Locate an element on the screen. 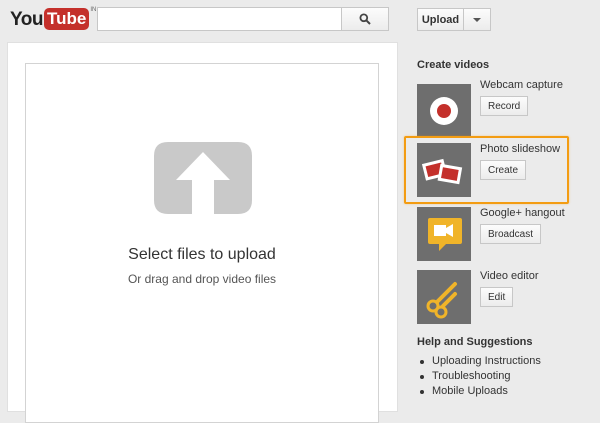 The width and height of the screenshot is (600, 423). select-files-title: Select files to upload is located at coordinates (202, 255).